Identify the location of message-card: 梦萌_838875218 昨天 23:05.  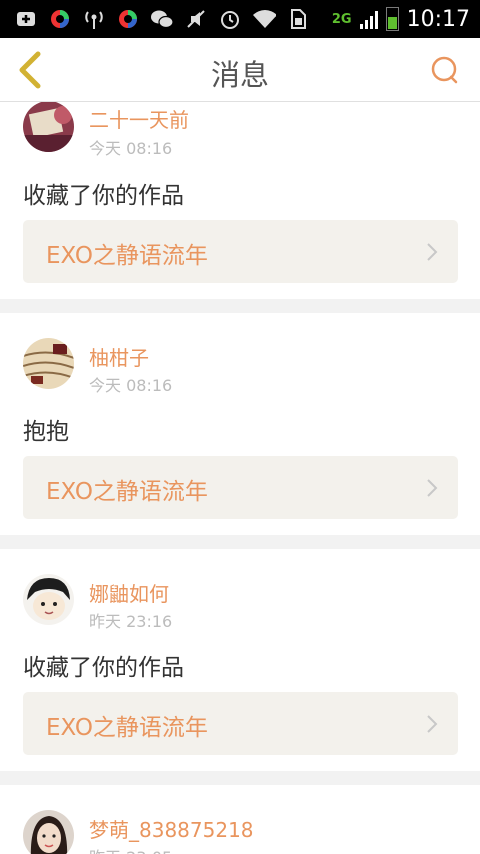
(240, 819).